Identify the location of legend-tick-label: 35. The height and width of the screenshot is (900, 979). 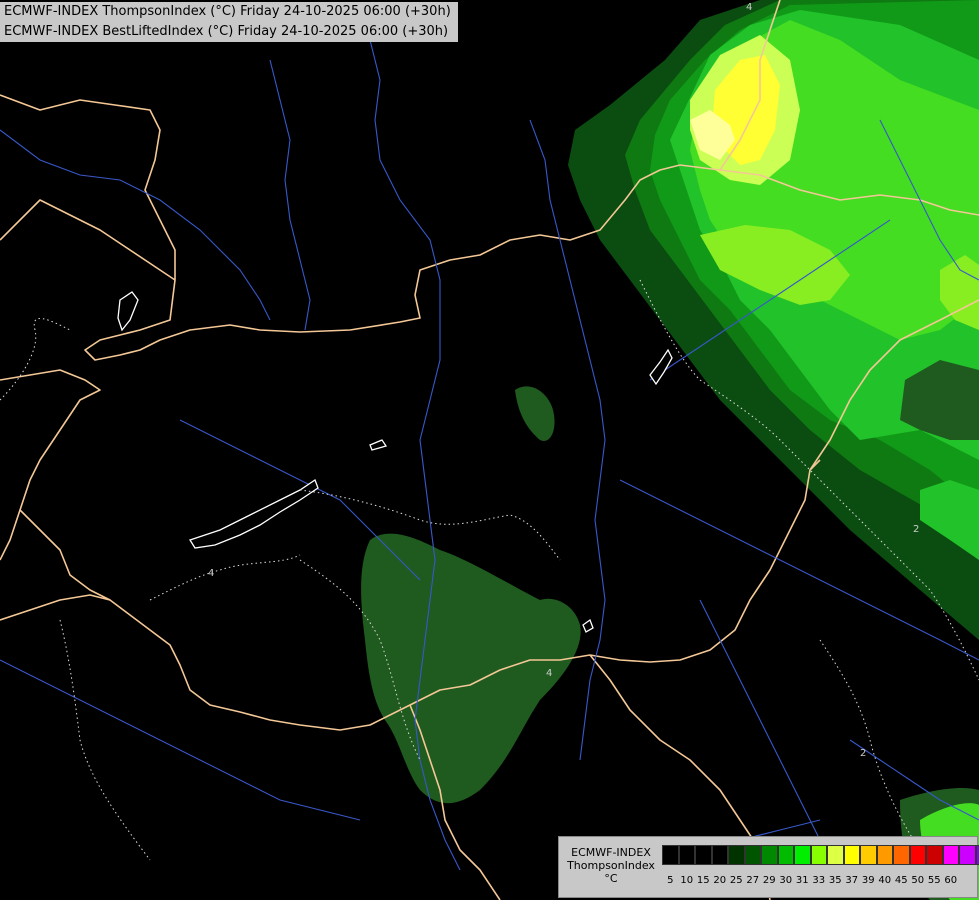
(835, 880).